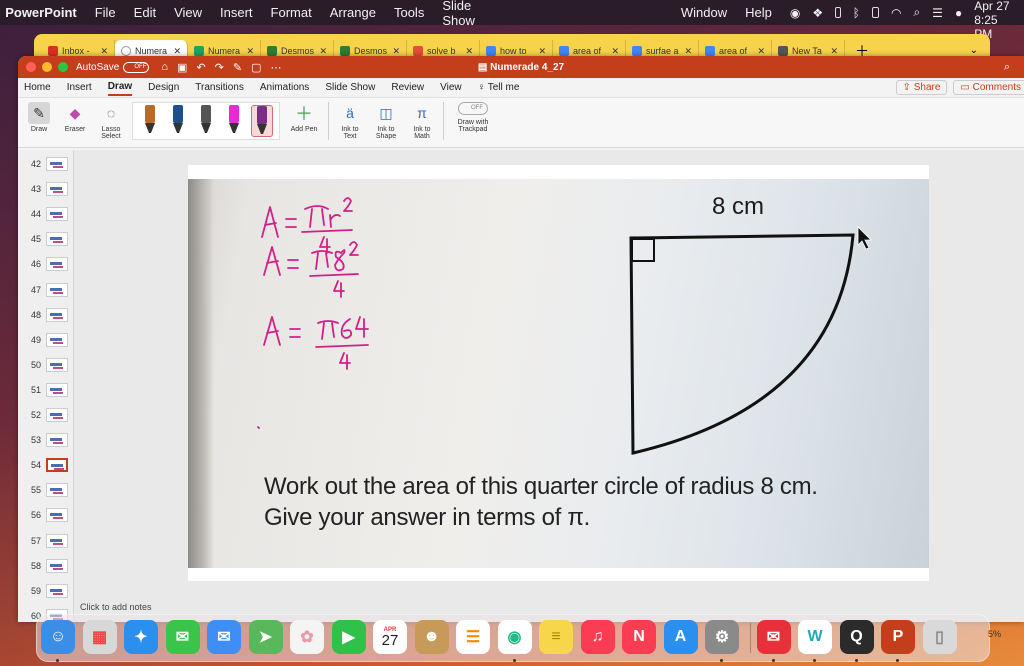 The image size is (1024, 666). What do you see at coordinates (680, 637) in the screenshot?
I see `app-store-icon: A` at bounding box center [680, 637].